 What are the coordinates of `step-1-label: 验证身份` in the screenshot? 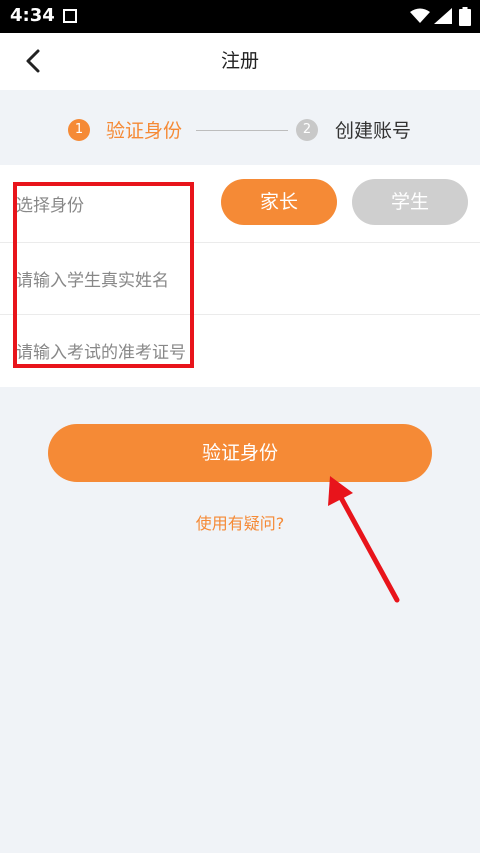 It's located at (144, 131).